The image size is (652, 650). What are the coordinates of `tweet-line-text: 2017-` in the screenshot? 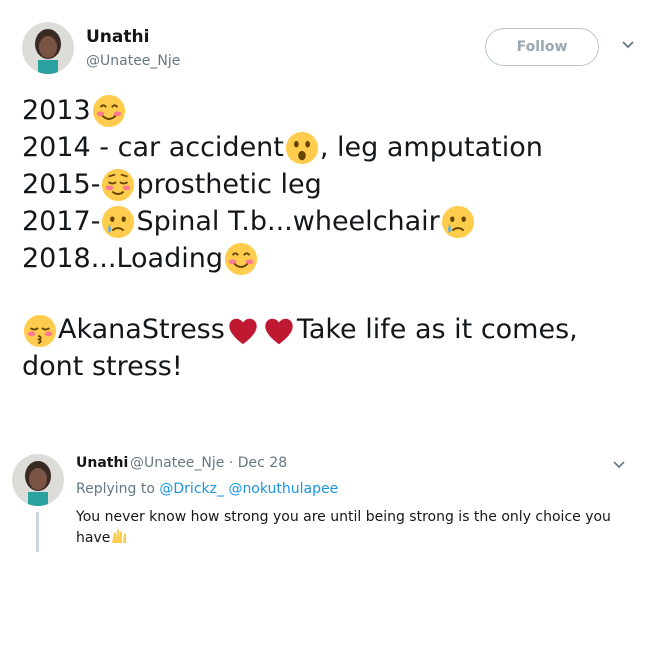 It's located at (61, 221).